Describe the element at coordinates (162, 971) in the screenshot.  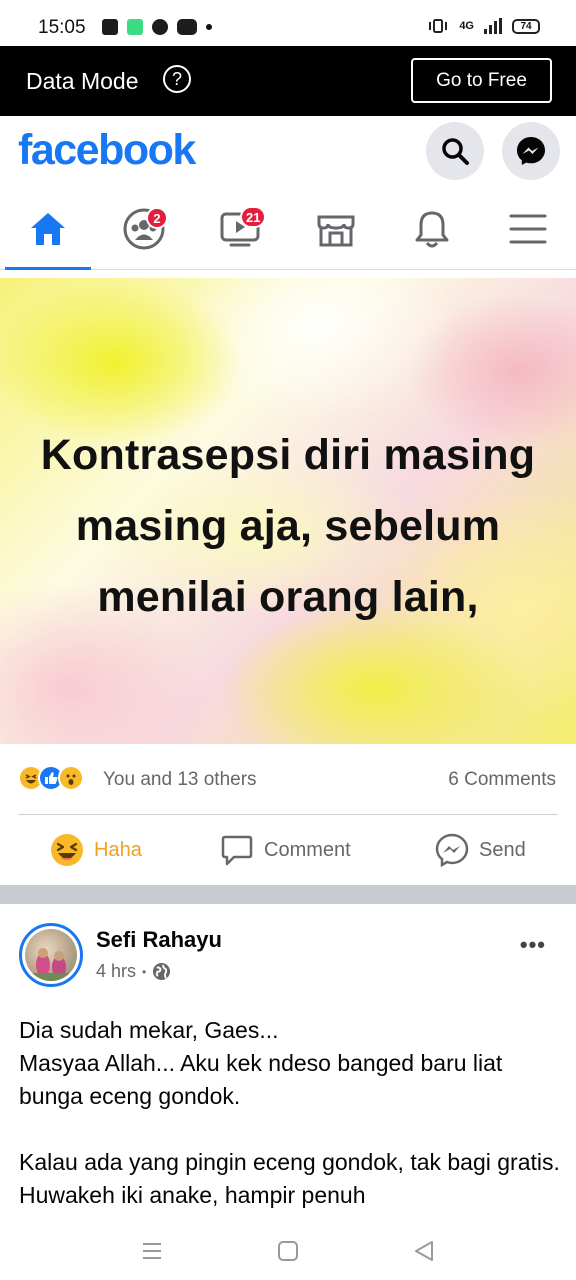
I see `public-globe-icon` at that location.